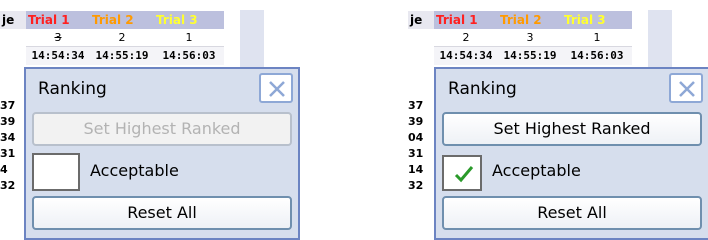  What do you see at coordinates (416, 137) in the screenshot?
I see `side-number: 04` at bounding box center [416, 137].